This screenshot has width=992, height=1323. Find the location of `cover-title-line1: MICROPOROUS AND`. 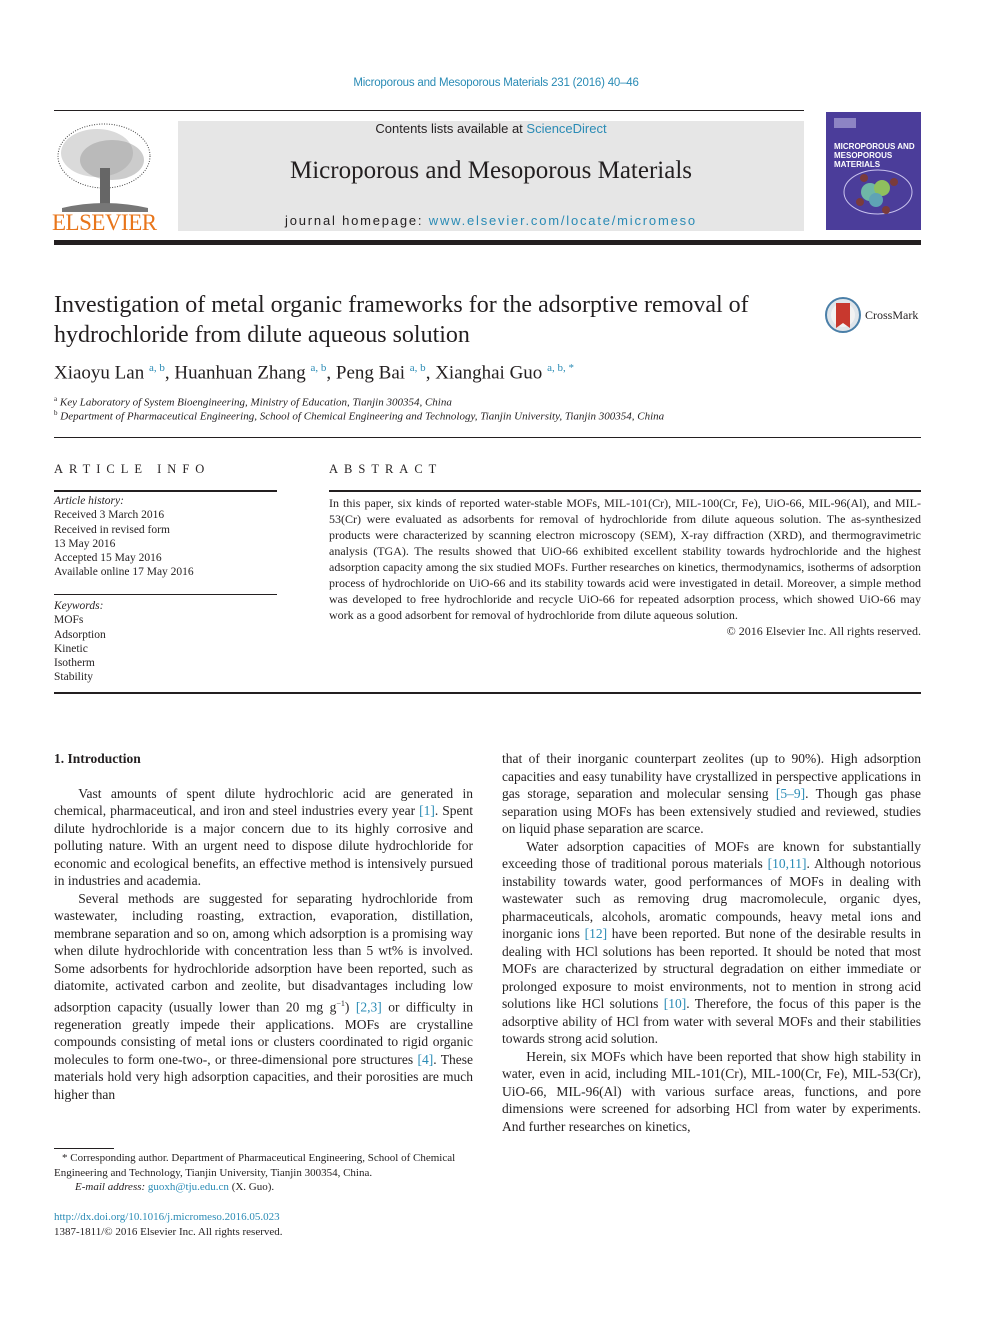

cover-title-line1: MICROPOROUS AND is located at coordinates (874, 146).